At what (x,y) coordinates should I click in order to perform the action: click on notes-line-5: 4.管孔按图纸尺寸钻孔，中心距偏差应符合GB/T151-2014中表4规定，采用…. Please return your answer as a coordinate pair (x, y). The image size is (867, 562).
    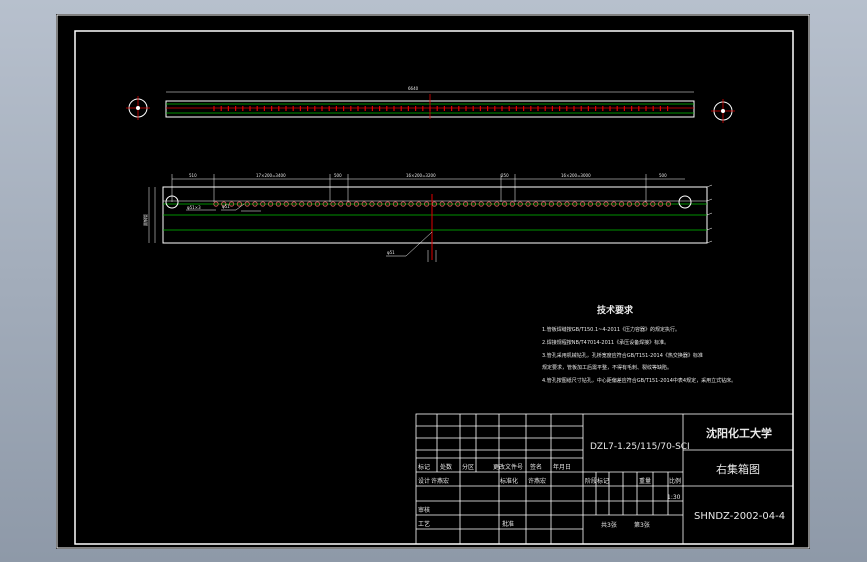
    Looking at the image, I should click on (639, 380).